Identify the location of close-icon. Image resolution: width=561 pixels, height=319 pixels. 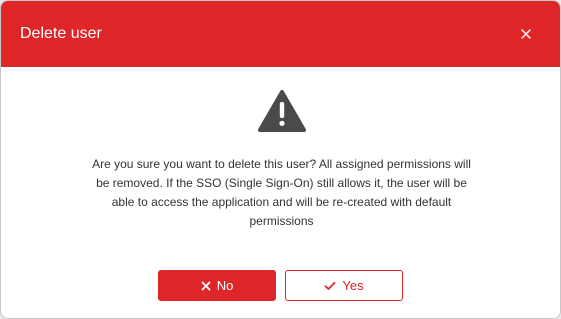
(526, 34).